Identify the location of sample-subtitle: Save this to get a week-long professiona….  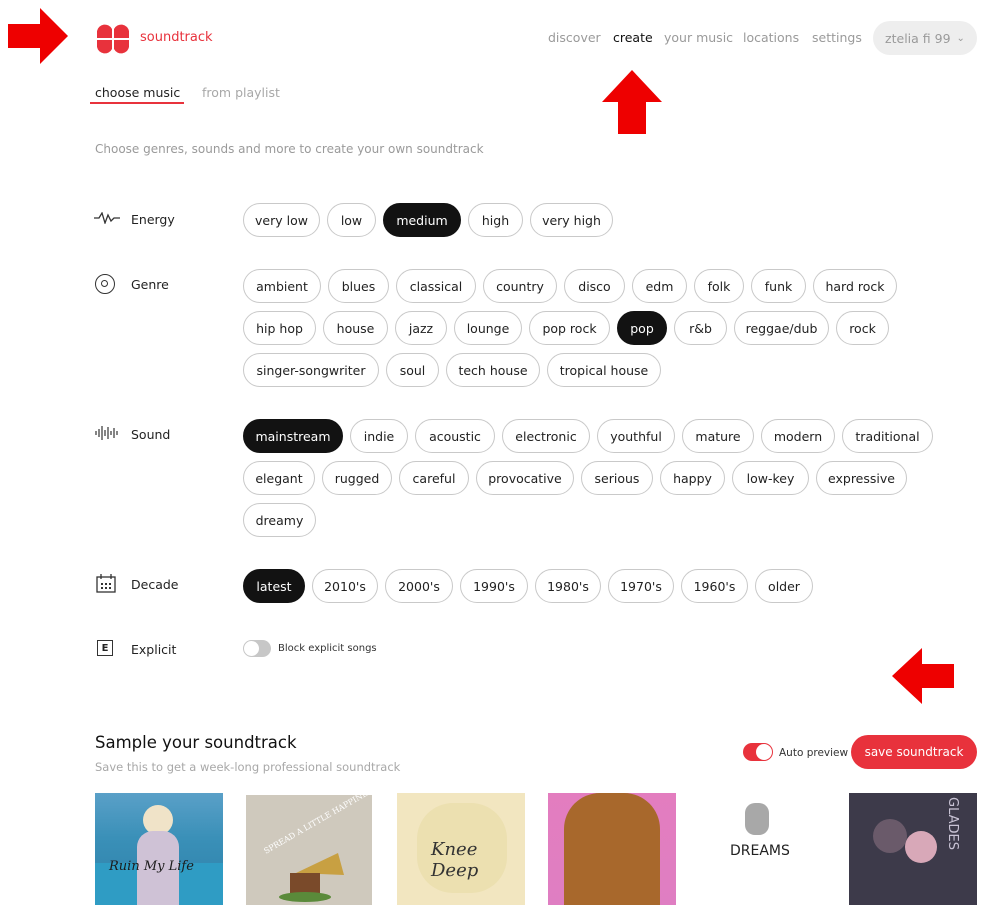
(248, 767).